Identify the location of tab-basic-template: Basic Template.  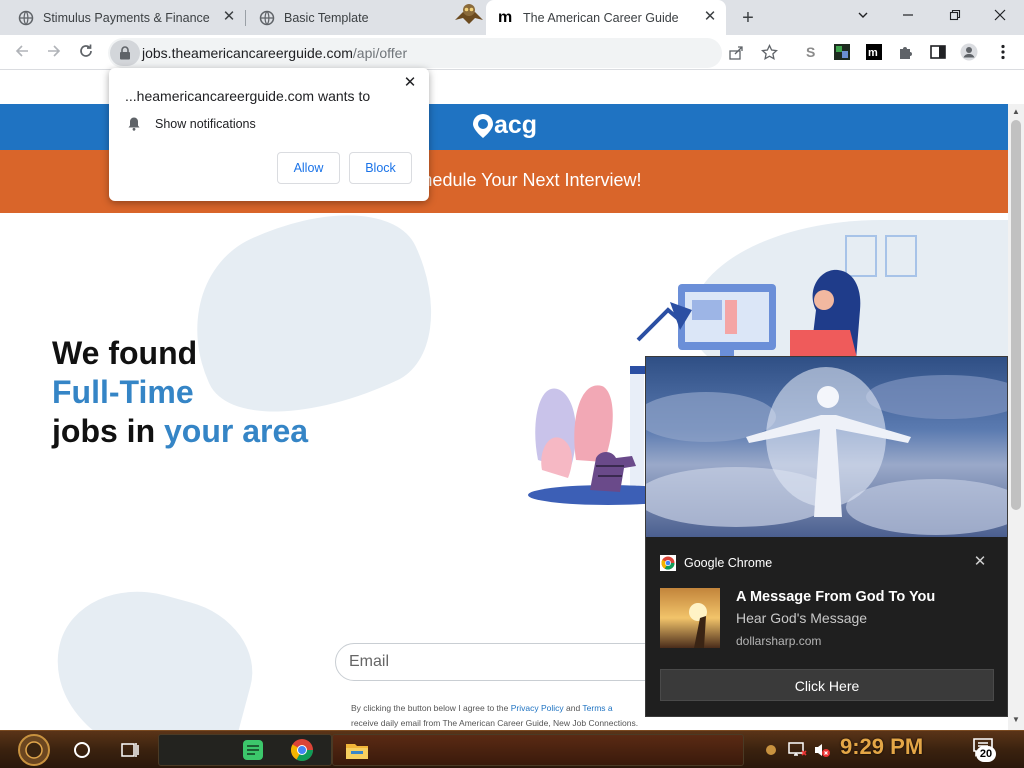
(363, 17).